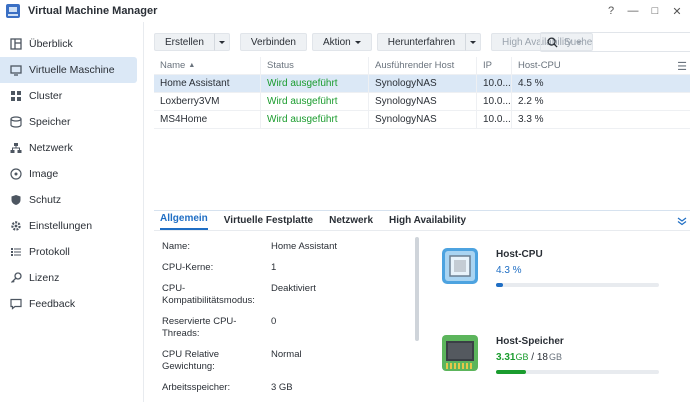 The width and height of the screenshot is (690, 402). I want to click on cell-cpu: 2.2 %, so click(531, 101).